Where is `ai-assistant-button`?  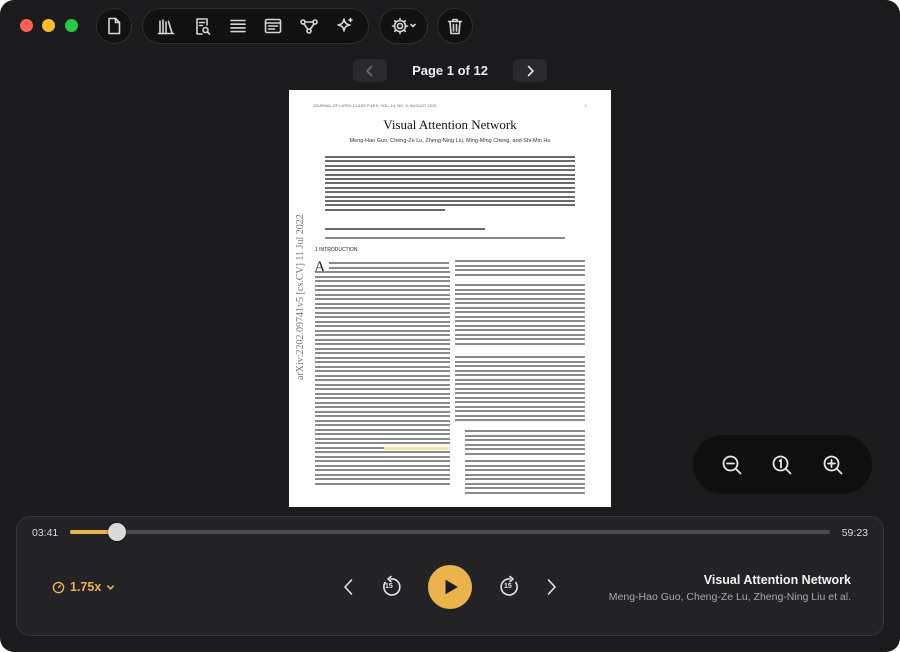
ai-assistant-button is located at coordinates (345, 26).